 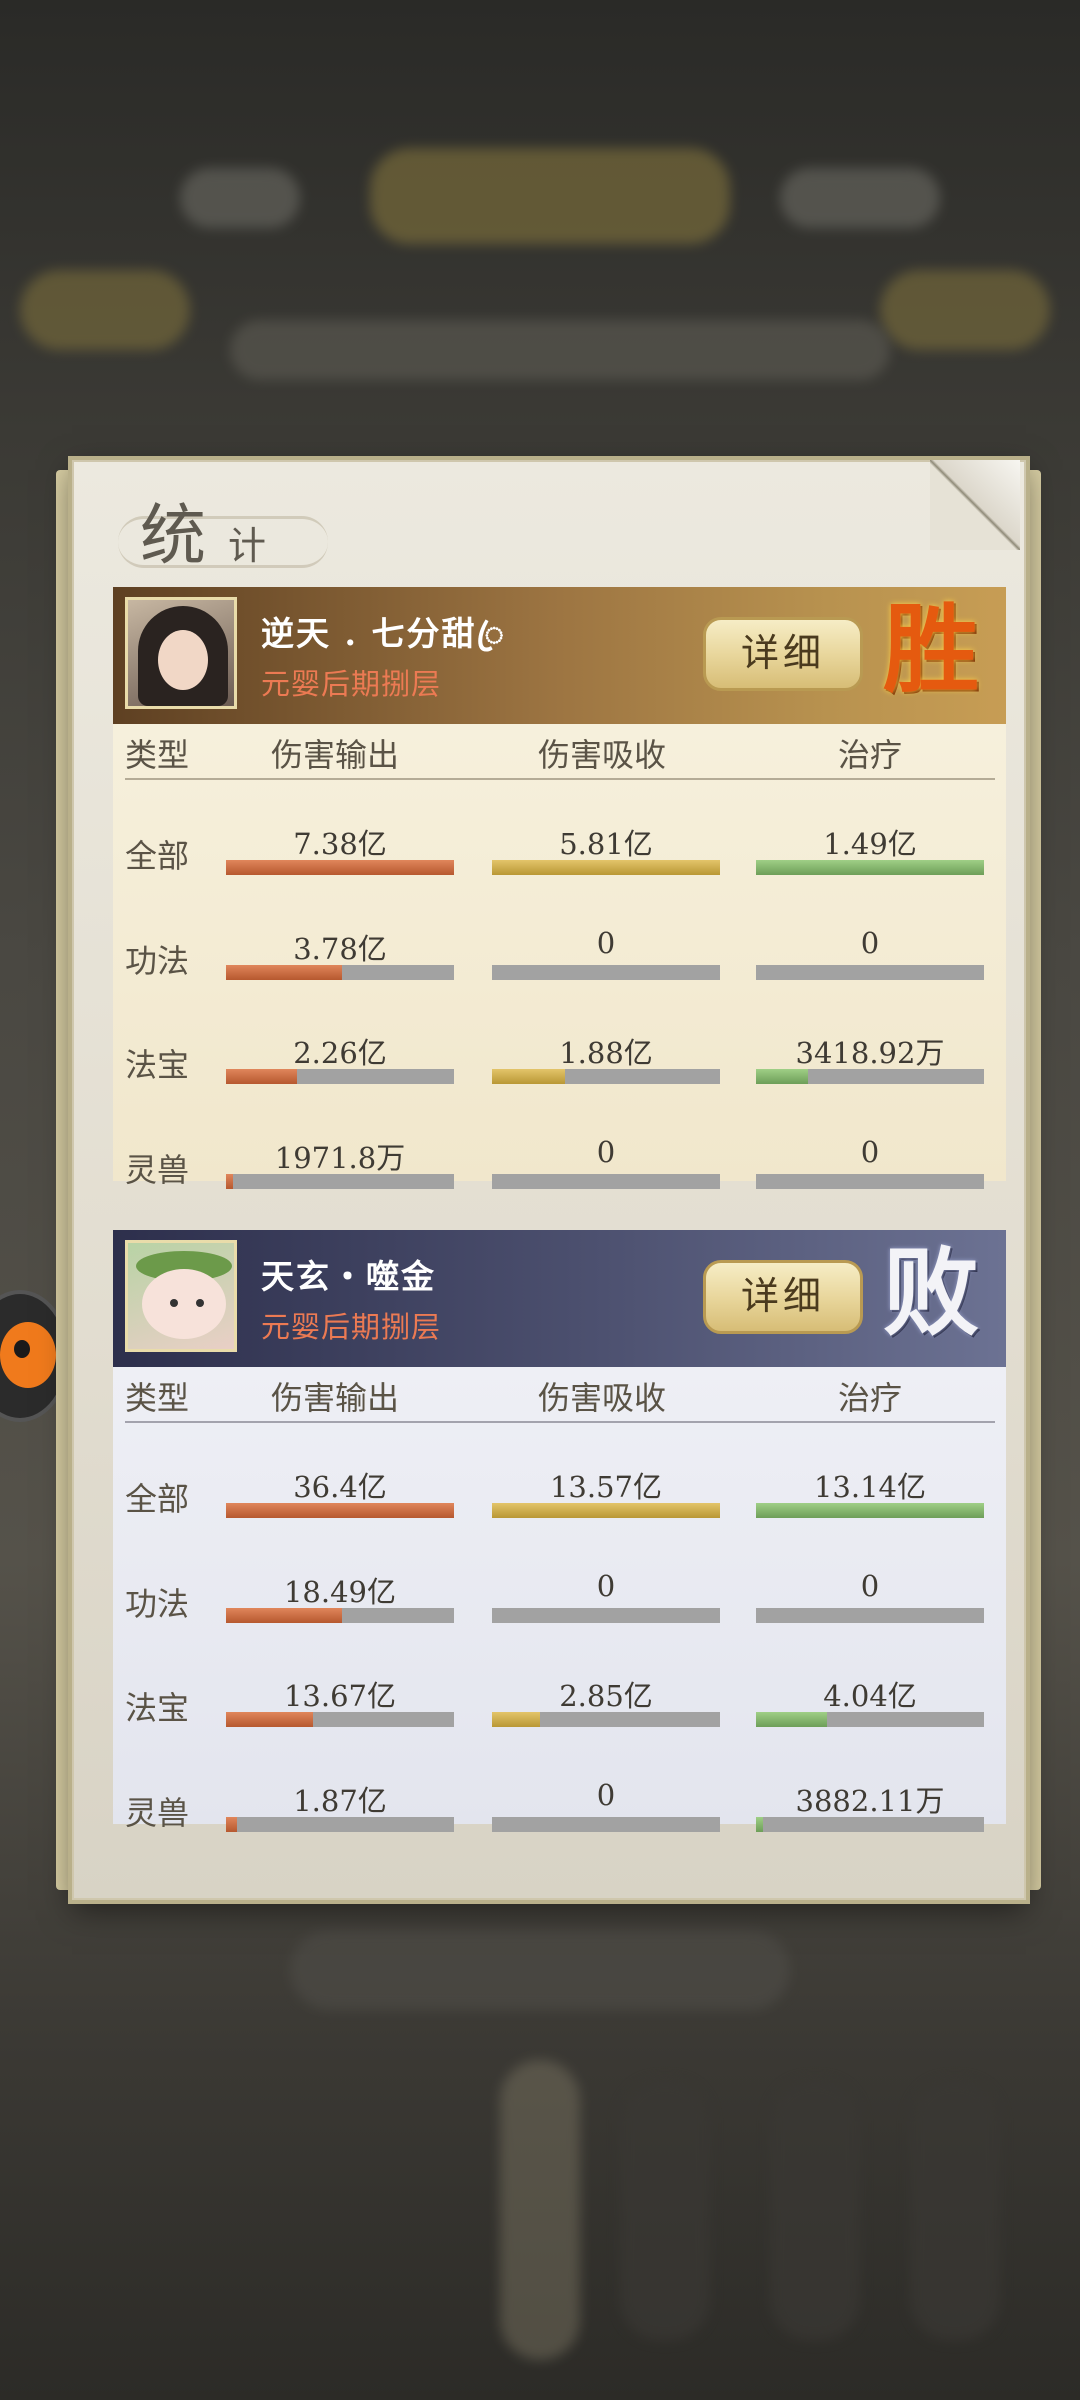 What do you see at coordinates (340, 949) in the screenshot?
I see `stat-value: 3.78亿` at bounding box center [340, 949].